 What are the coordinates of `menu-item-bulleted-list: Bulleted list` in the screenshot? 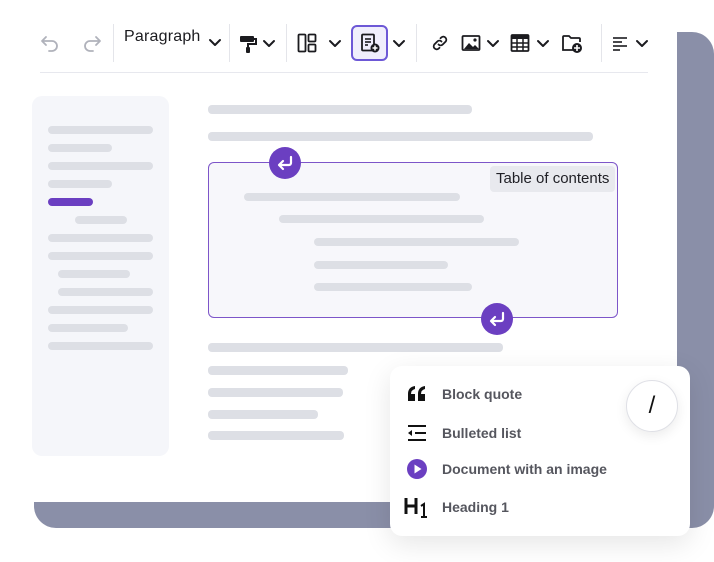 It's located at (462, 433).